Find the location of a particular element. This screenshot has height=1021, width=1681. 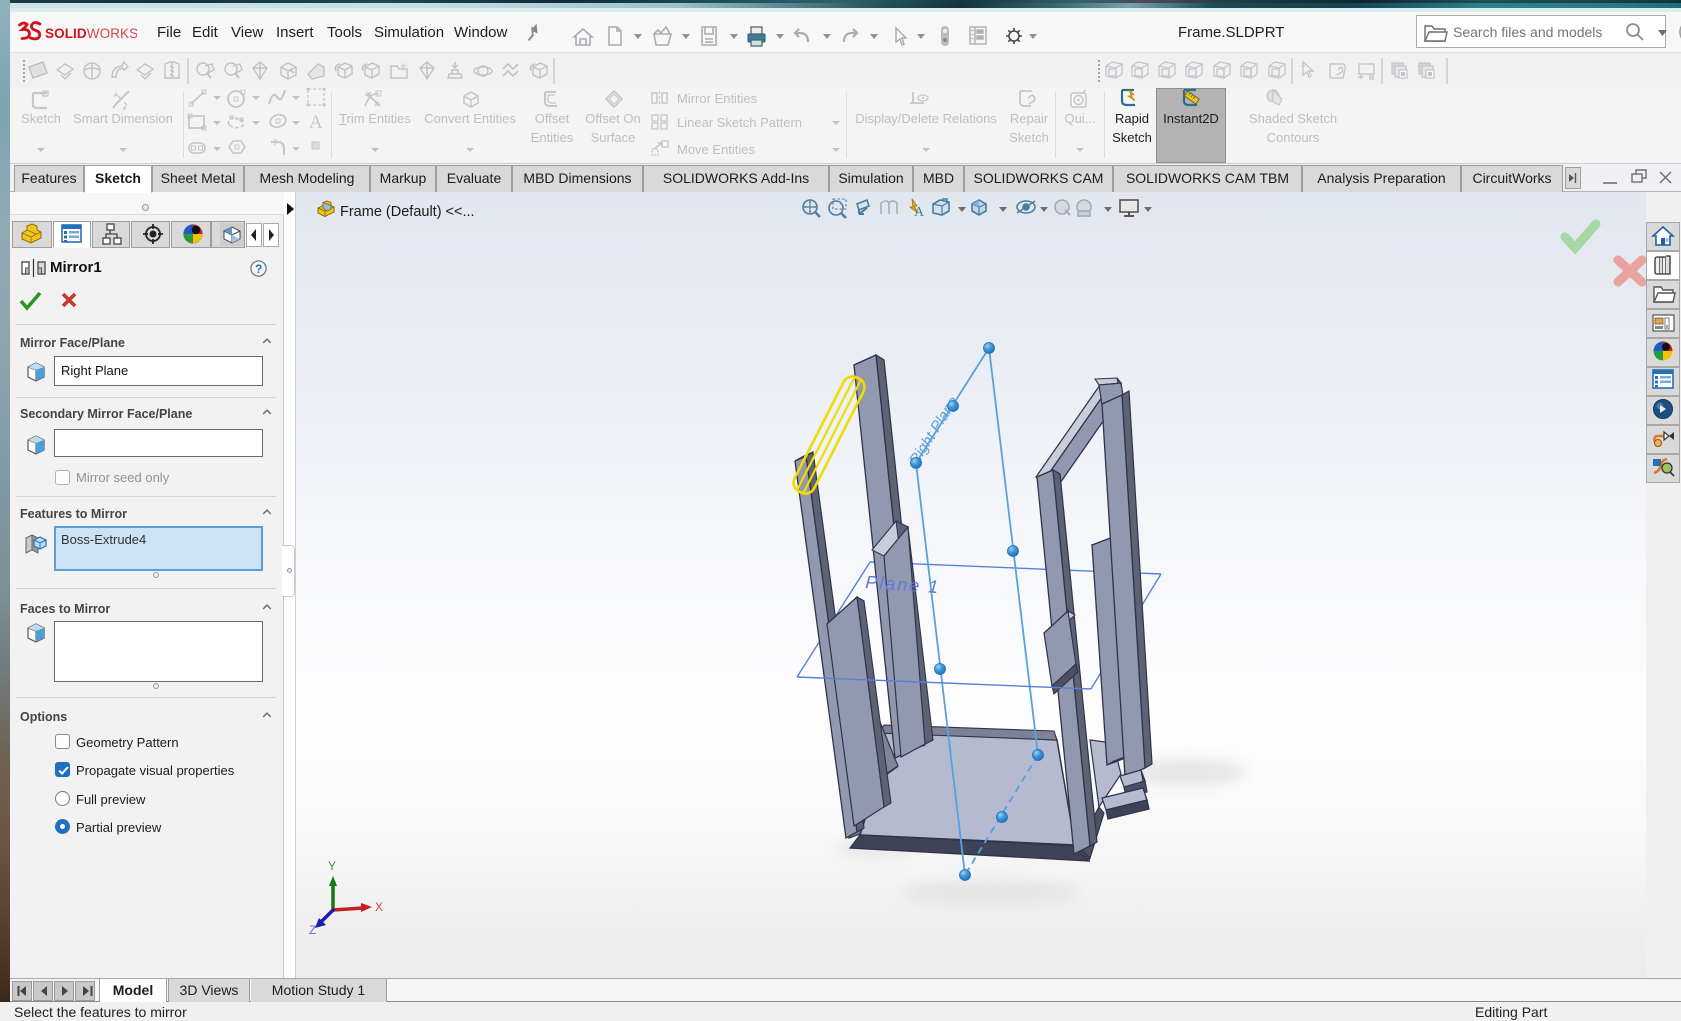

svg-text: Plane 1 is located at coordinates (903, 584).